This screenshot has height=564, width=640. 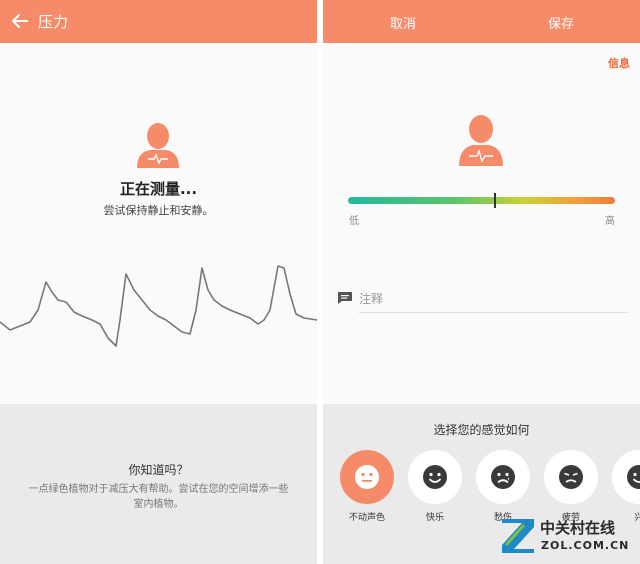 I want to click on happy-face-icon, so click(x=435, y=477).